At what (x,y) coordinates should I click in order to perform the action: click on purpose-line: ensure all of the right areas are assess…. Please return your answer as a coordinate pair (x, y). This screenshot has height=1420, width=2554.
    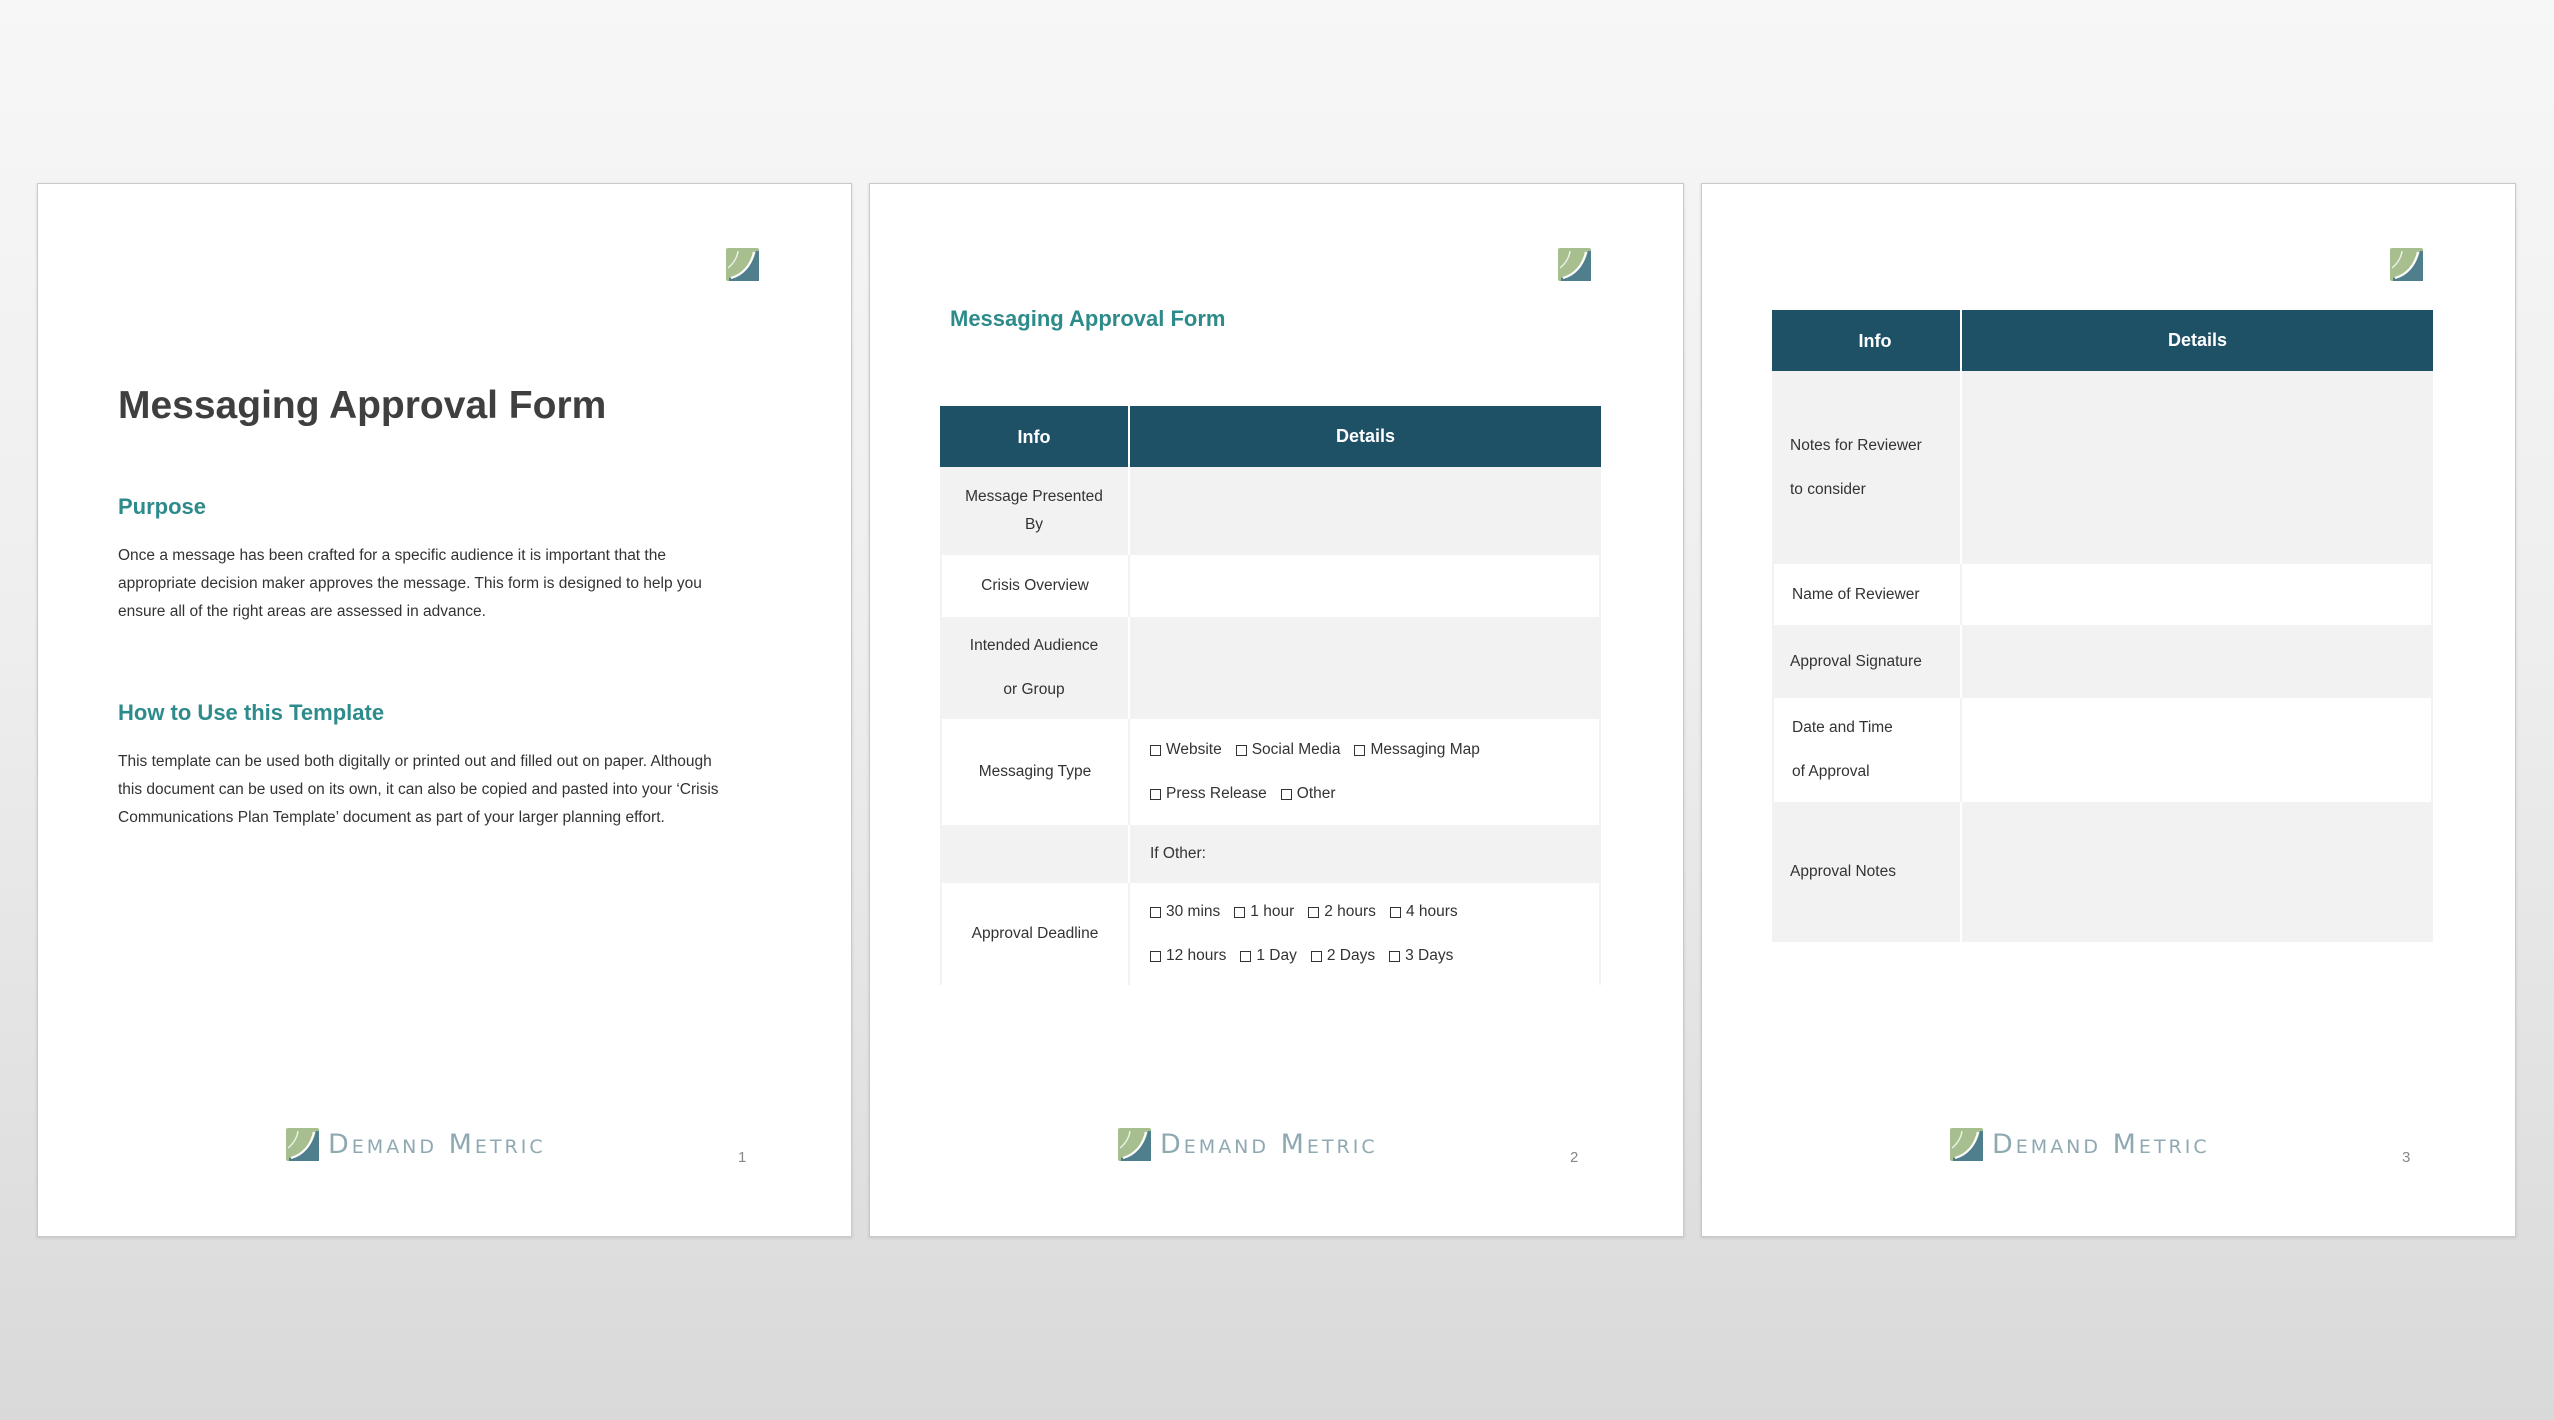
    Looking at the image, I should click on (302, 611).